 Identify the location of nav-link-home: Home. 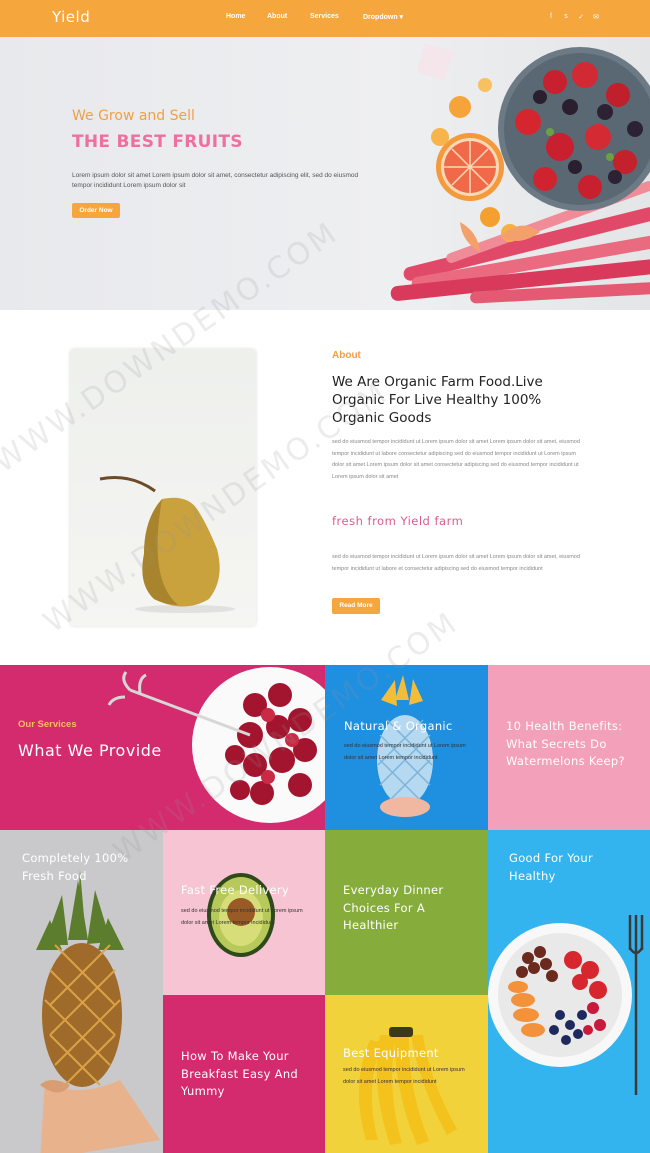
(235, 16).